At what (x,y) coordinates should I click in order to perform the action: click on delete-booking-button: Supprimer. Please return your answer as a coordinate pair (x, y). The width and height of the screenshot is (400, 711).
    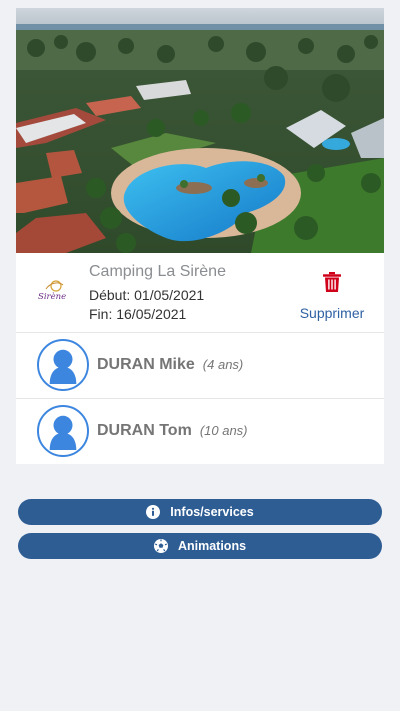
    Looking at the image, I should click on (332, 297).